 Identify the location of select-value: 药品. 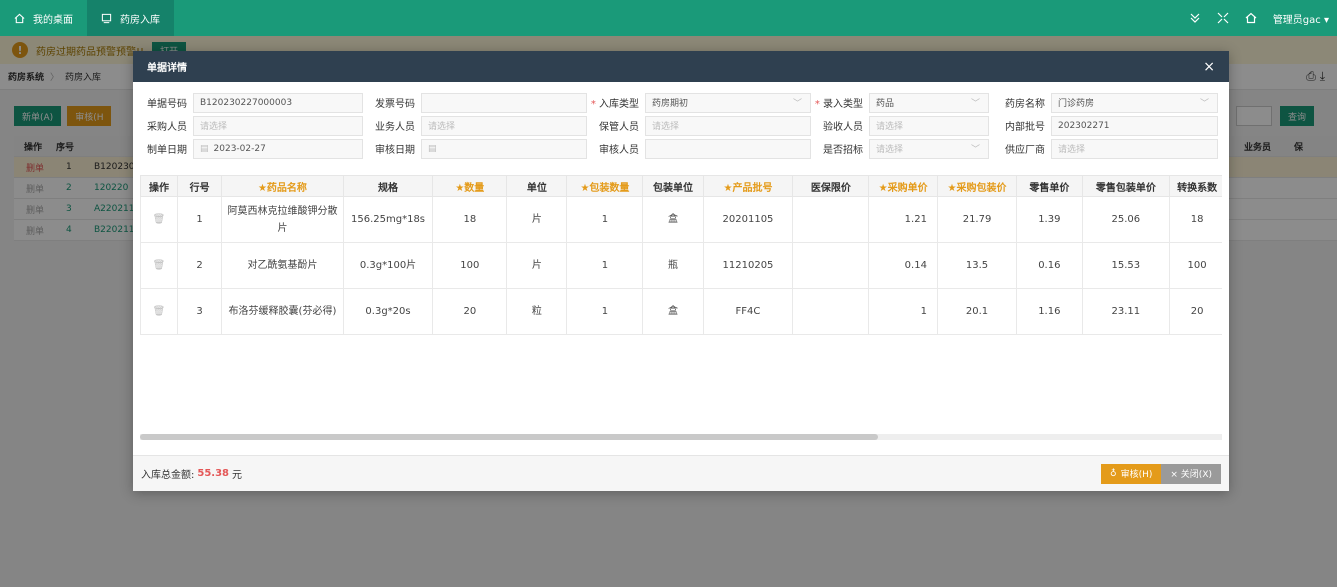
(885, 104).